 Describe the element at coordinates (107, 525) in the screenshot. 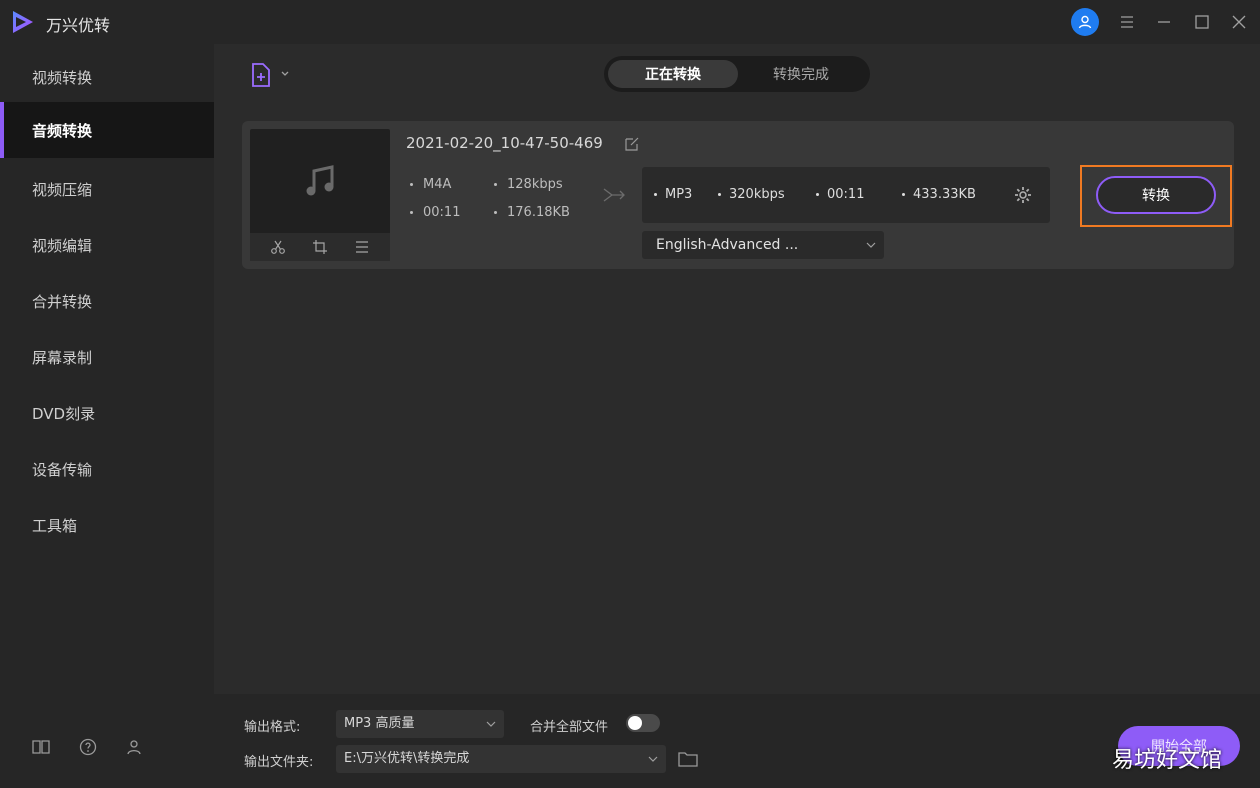

I see `sidebar-item-toolbox: 工具箱` at that location.